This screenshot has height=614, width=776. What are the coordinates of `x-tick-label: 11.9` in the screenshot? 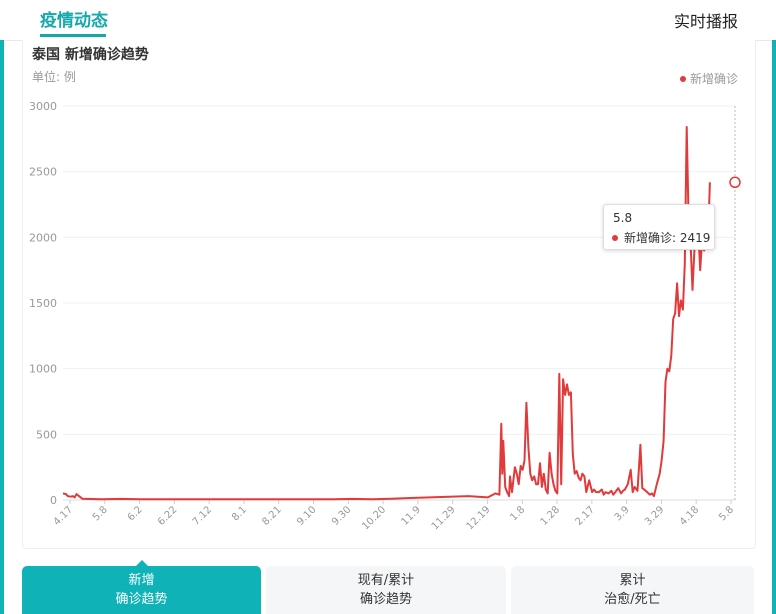 It's located at (411, 516).